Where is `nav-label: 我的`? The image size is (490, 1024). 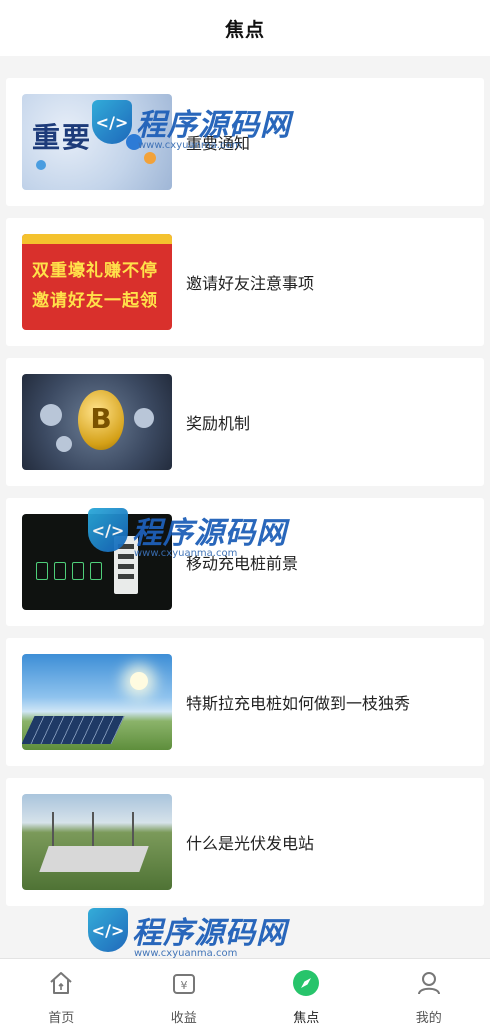
nav-label: 我的 is located at coordinates (428, 1017).